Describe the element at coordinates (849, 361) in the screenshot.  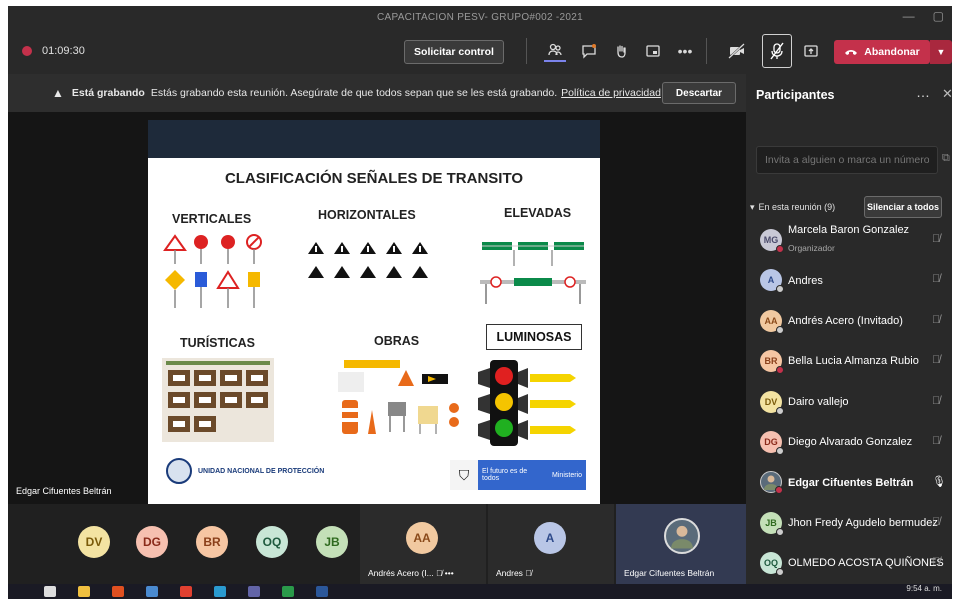
I see `participant-row: BR Bella Lucia Almanza Rubio 🎙̸` at that location.